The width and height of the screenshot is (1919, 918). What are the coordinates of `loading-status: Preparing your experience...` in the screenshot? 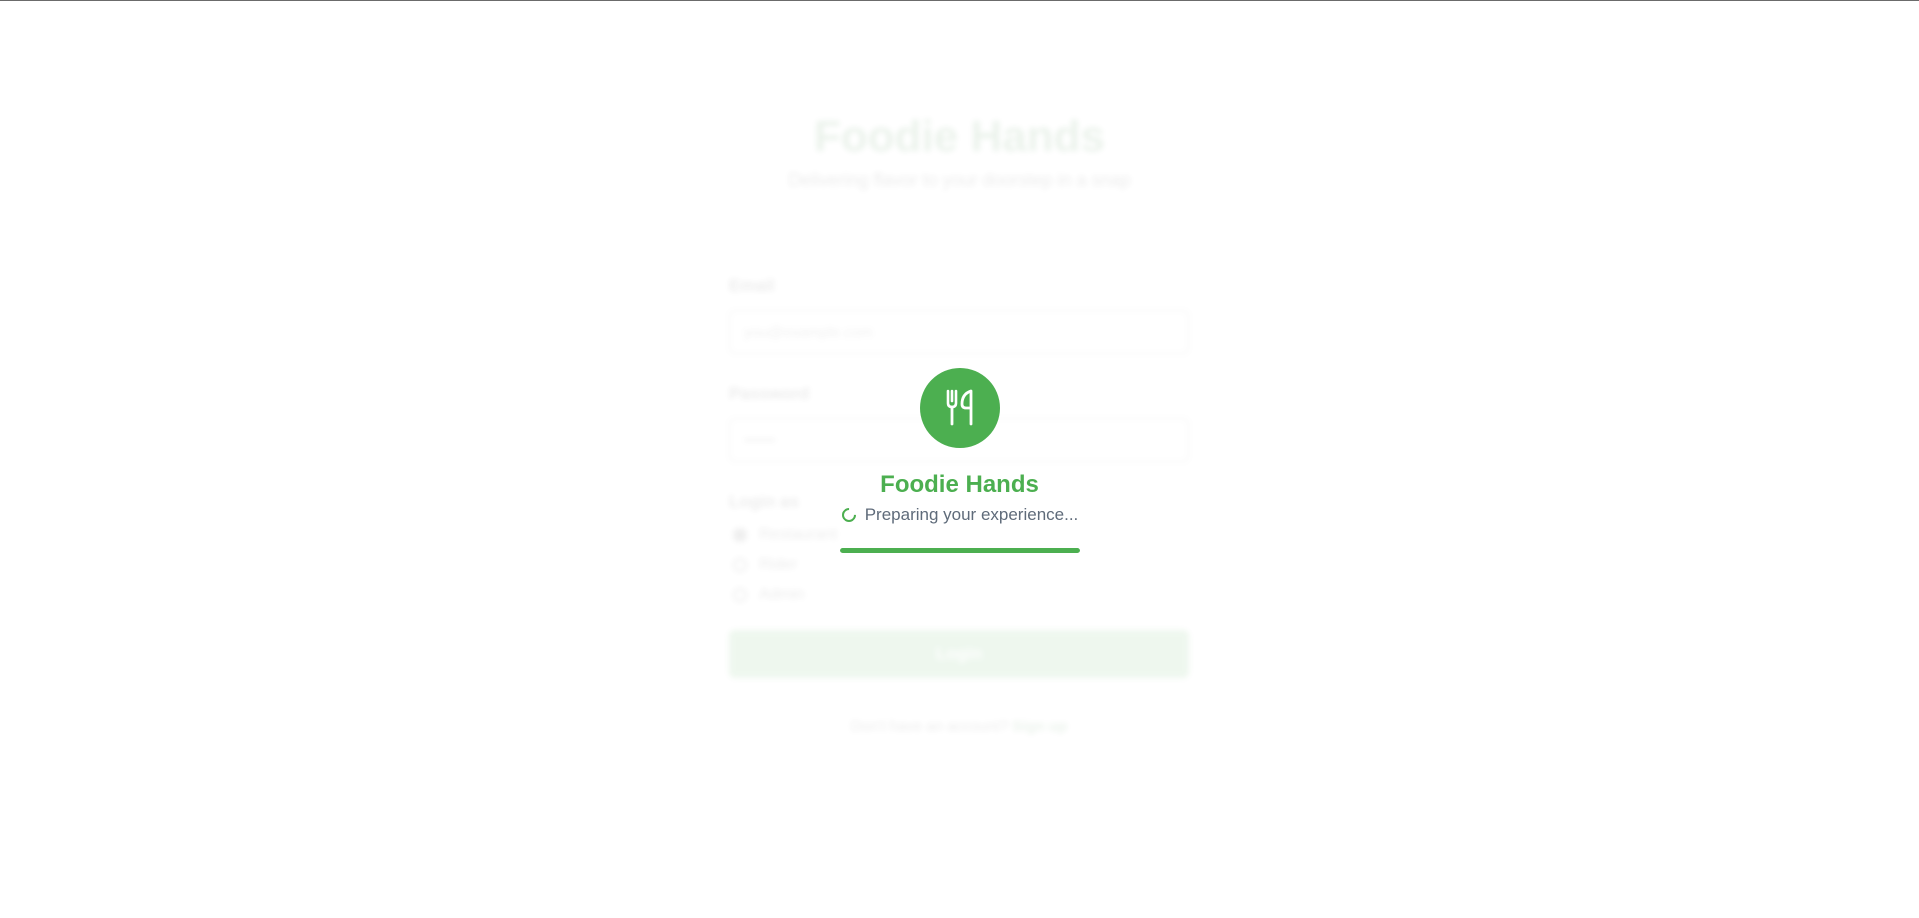 It's located at (960, 515).